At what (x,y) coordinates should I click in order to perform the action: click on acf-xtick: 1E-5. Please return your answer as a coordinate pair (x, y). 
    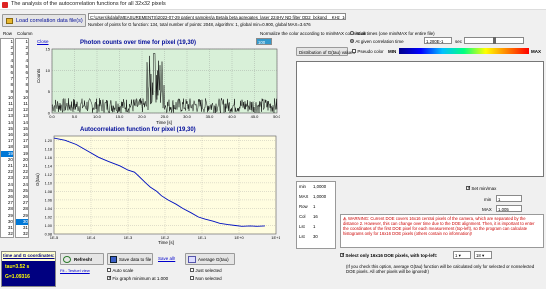
    Looking at the image, I should click on (54, 237).